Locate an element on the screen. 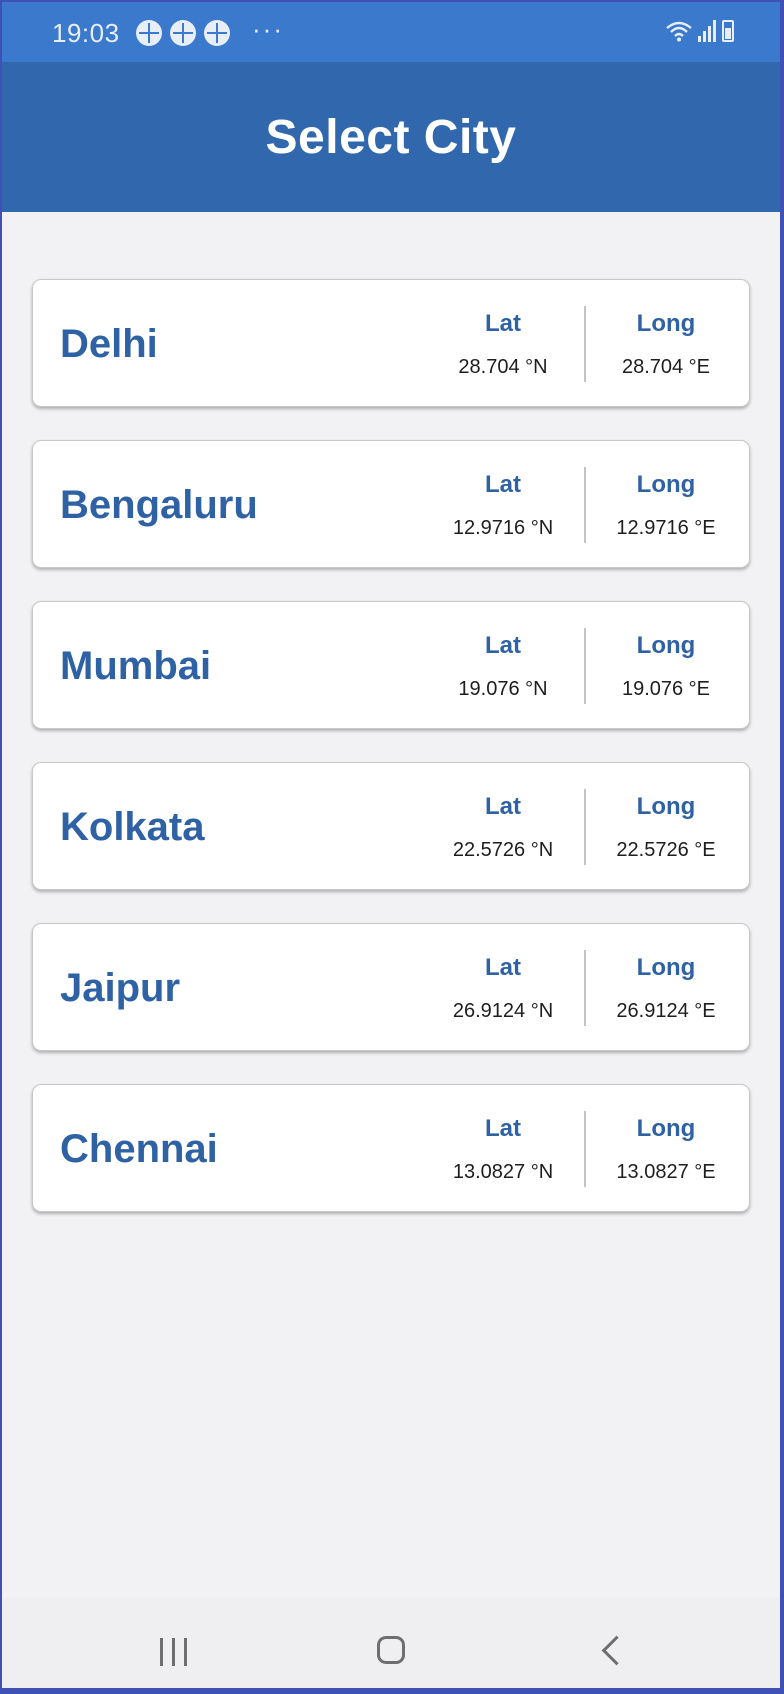  longitude-value: 19.076 °E is located at coordinates (666, 689).